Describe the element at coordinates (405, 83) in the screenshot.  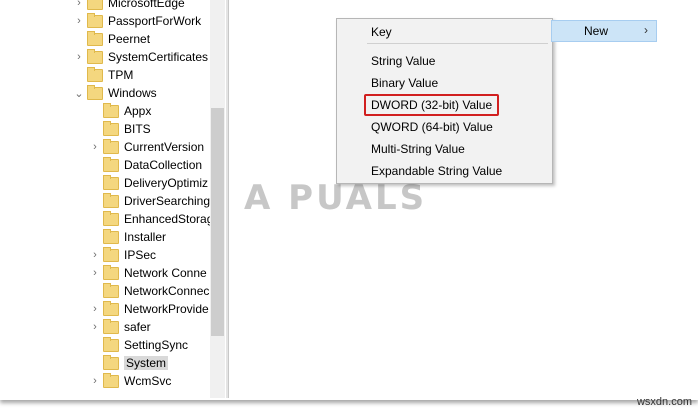
I see `menu-item-label: Binary Value` at that location.